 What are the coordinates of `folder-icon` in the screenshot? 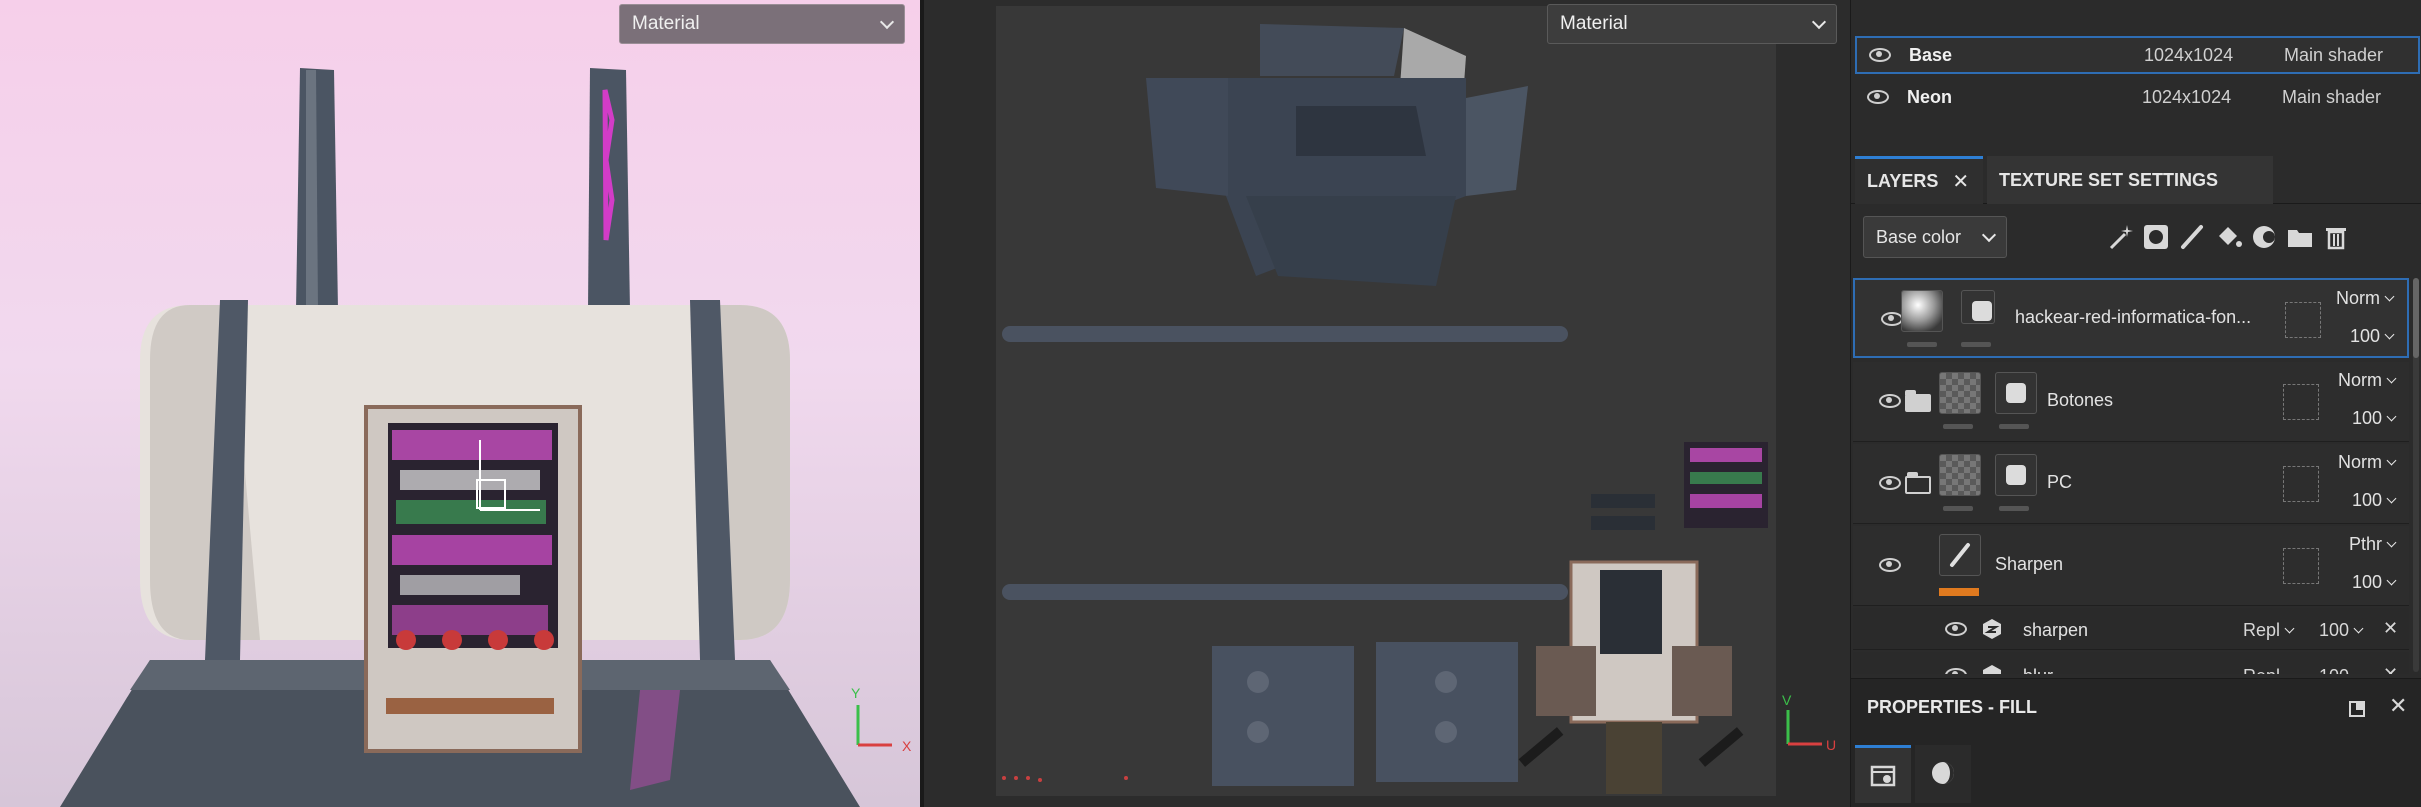 It's located at (1918, 401).